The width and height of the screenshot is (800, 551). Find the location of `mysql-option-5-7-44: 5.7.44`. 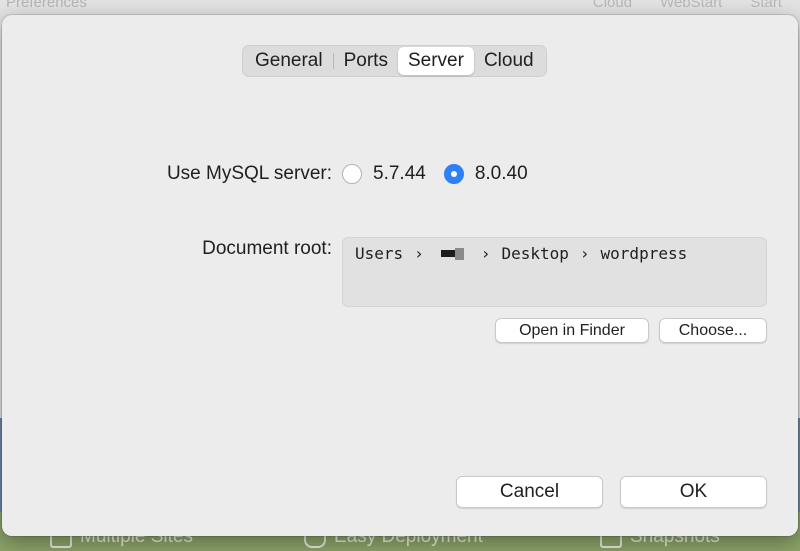

mysql-option-5-7-44: 5.7.44 is located at coordinates (384, 174).